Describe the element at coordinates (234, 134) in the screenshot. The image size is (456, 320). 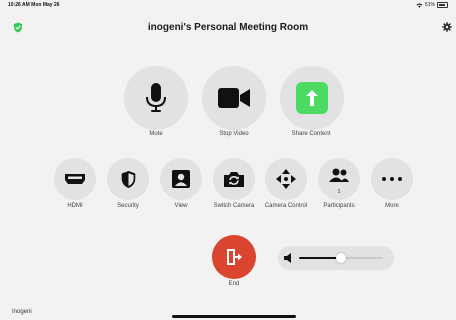
I see `stop-video-label: Stop Video` at that location.